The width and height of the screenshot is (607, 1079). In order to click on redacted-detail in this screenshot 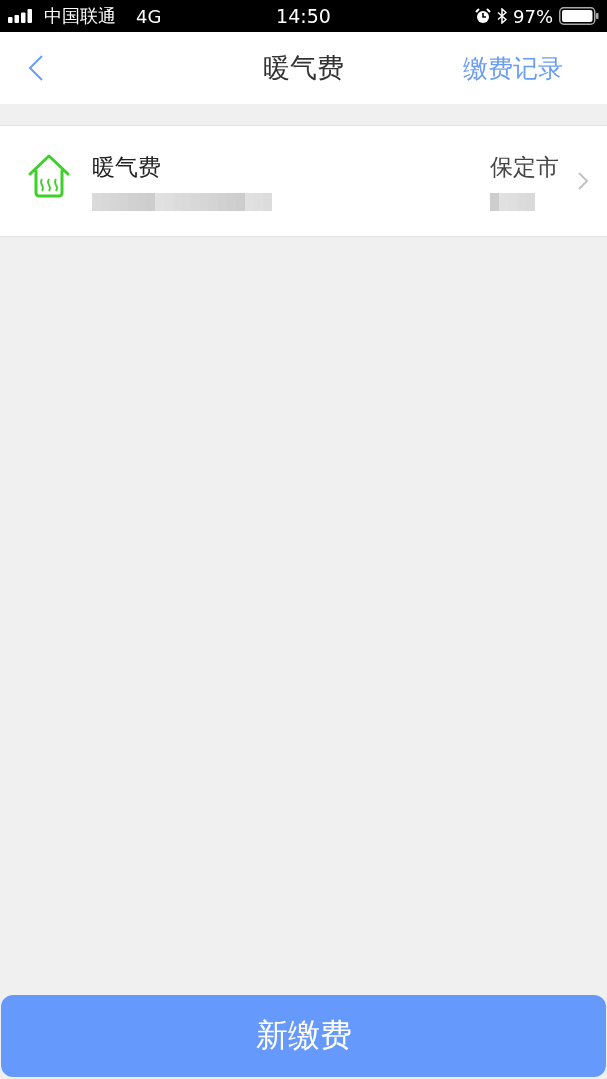, I will do `click(512, 201)`.